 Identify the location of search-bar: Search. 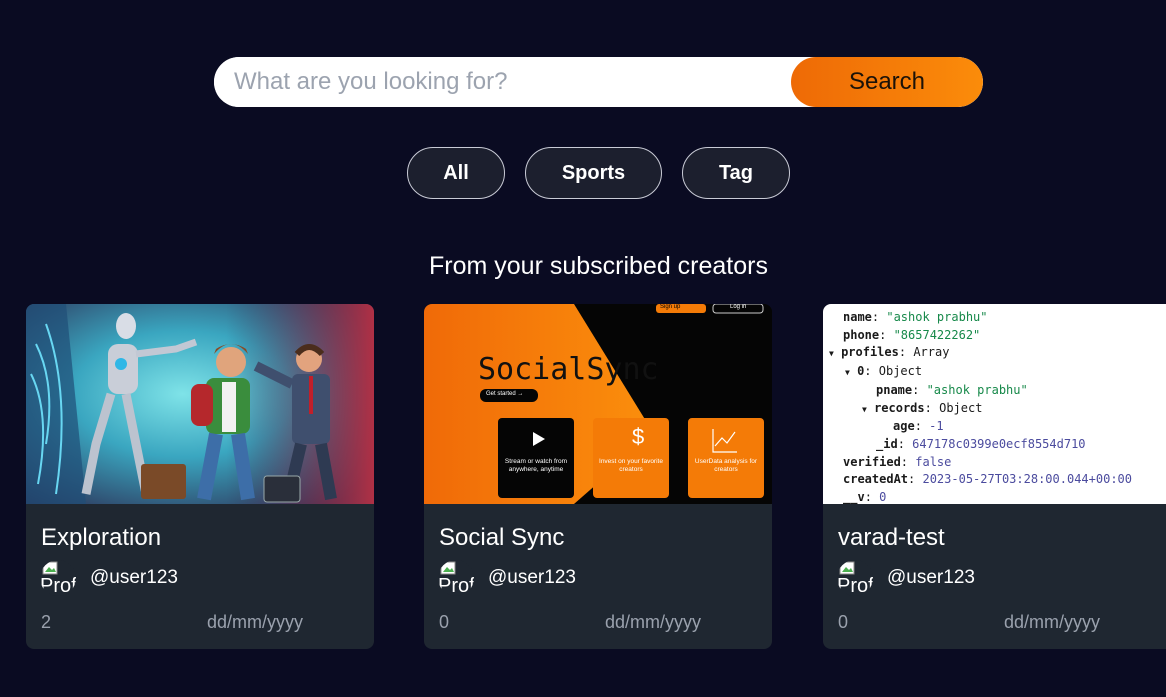
(598, 82).